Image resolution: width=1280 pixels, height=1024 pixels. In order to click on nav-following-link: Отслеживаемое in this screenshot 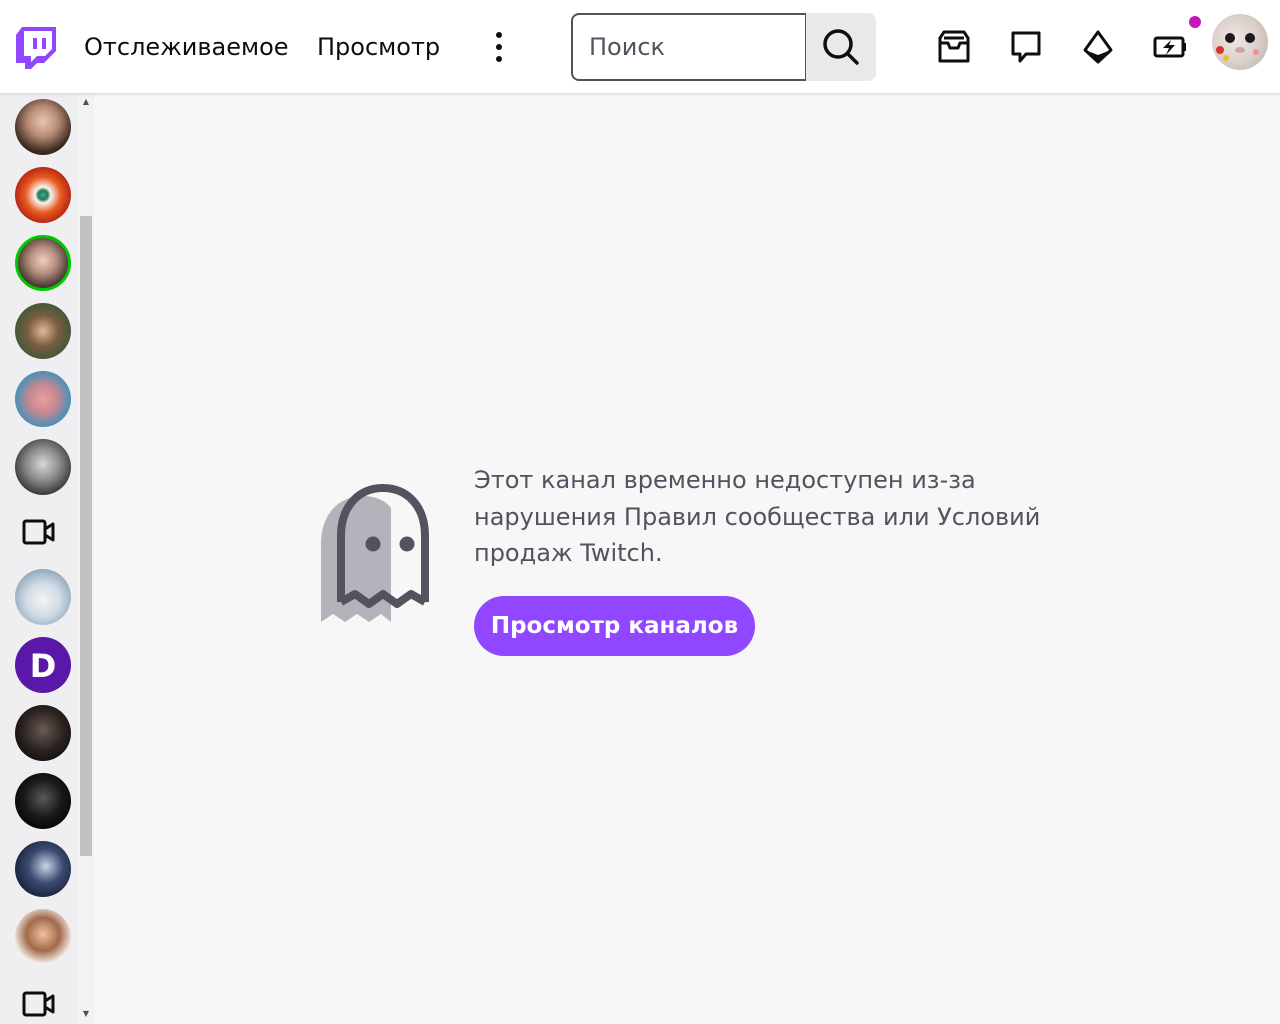, I will do `click(186, 47)`.